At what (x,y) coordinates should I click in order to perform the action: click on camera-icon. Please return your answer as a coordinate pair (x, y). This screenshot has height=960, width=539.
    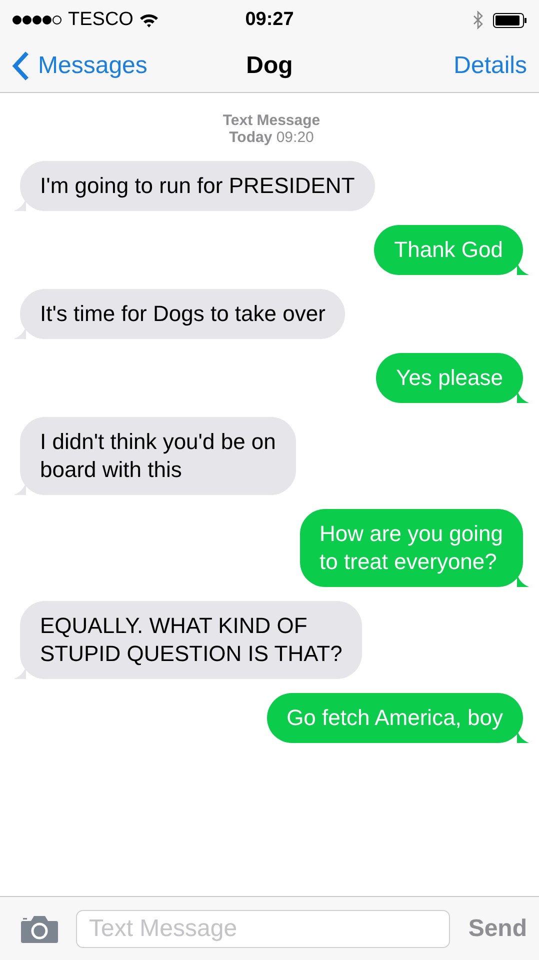
    Looking at the image, I should click on (39, 928).